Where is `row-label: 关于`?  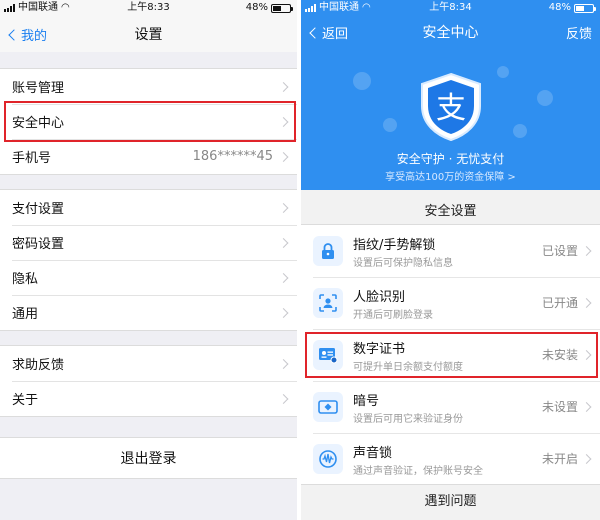
row-label: 关于 is located at coordinates (25, 400).